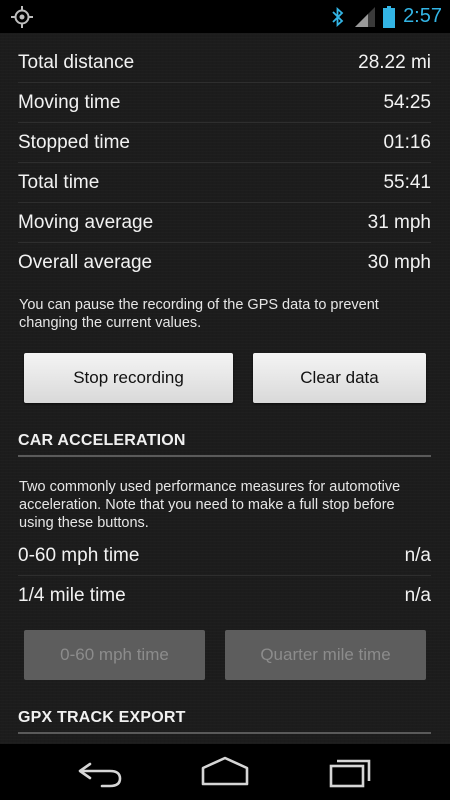 This screenshot has height=800, width=450. Describe the element at coordinates (101, 772) in the screenshot. I see `back-icon` at that location.